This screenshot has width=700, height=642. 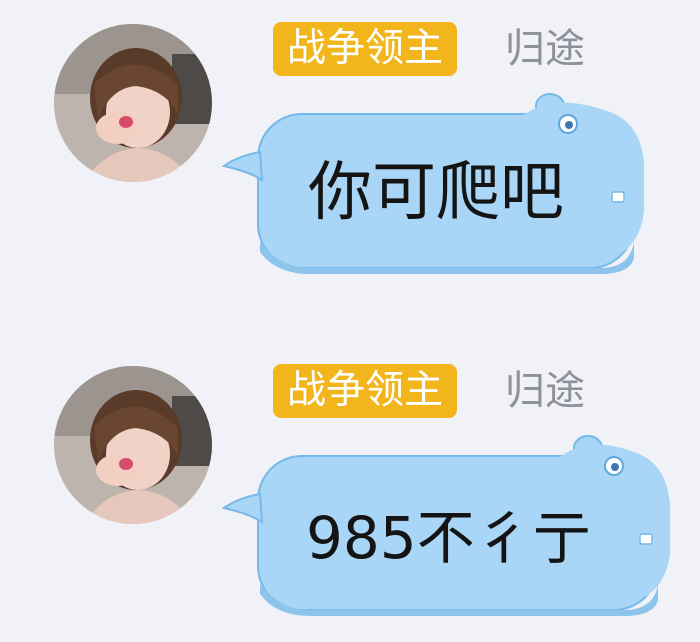 I want to click on message-text: 你可爬吧, so click(x=436, y=193).